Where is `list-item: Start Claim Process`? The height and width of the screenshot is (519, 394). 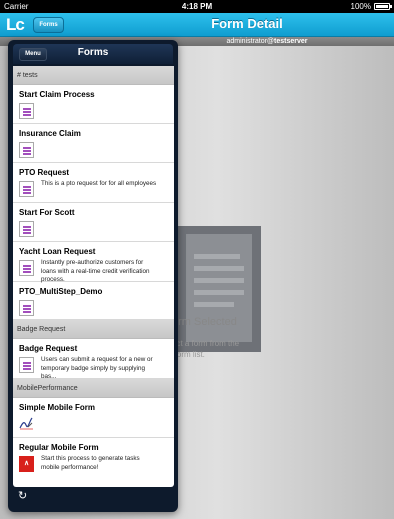 list-item: Start Claim Process is located at coordinates (93, 104).